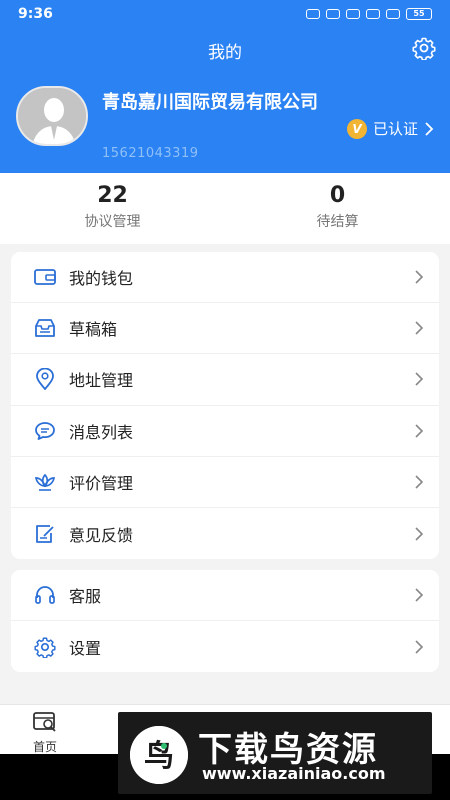 The image size is (450, 800). What do you see at coordinates (93, 330) in the screenshot?
I see `menu-item-label: 草稿箱` at bounding box center [93, 330].